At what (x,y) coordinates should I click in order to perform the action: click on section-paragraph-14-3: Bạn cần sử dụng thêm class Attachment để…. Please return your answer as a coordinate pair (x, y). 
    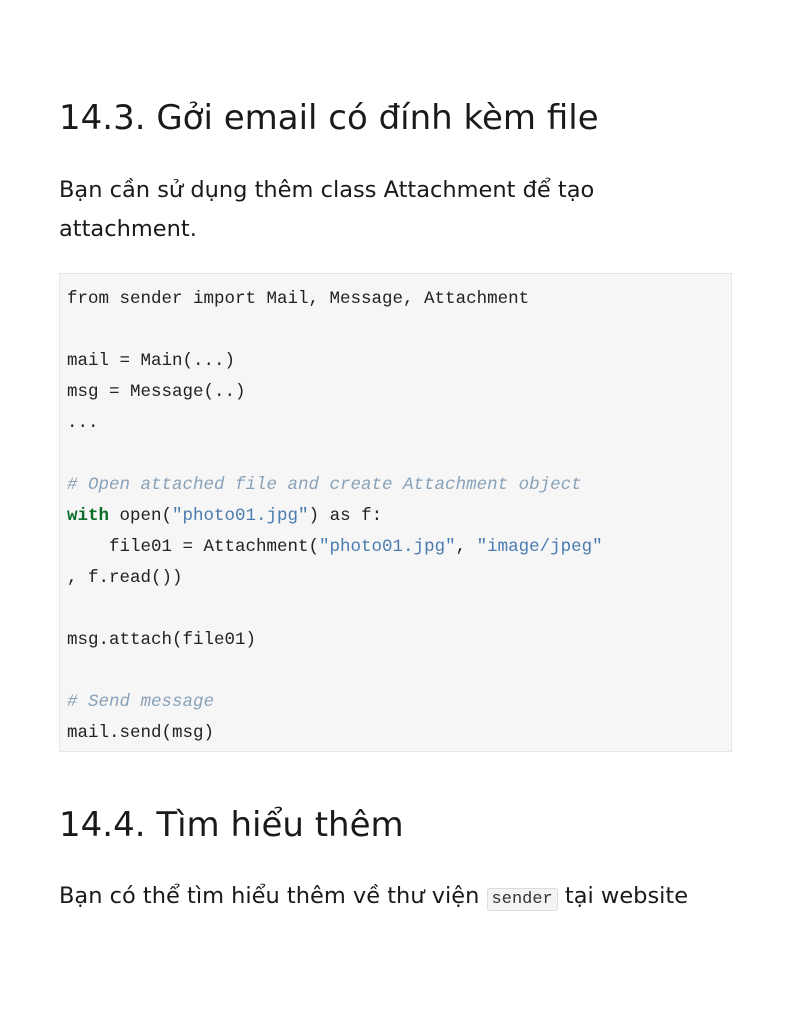
    Looking at the image, I should click on (369, 210).